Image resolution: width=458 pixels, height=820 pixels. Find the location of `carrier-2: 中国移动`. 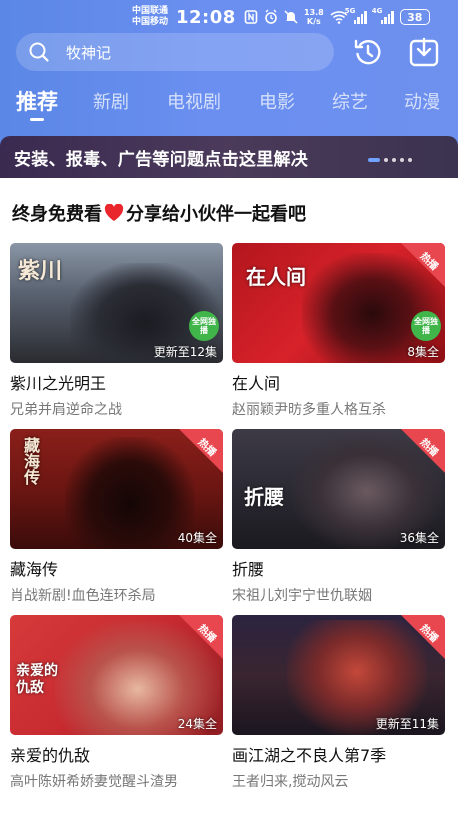

carrier-2: 中国移动 is located at coordinates (150, 22).